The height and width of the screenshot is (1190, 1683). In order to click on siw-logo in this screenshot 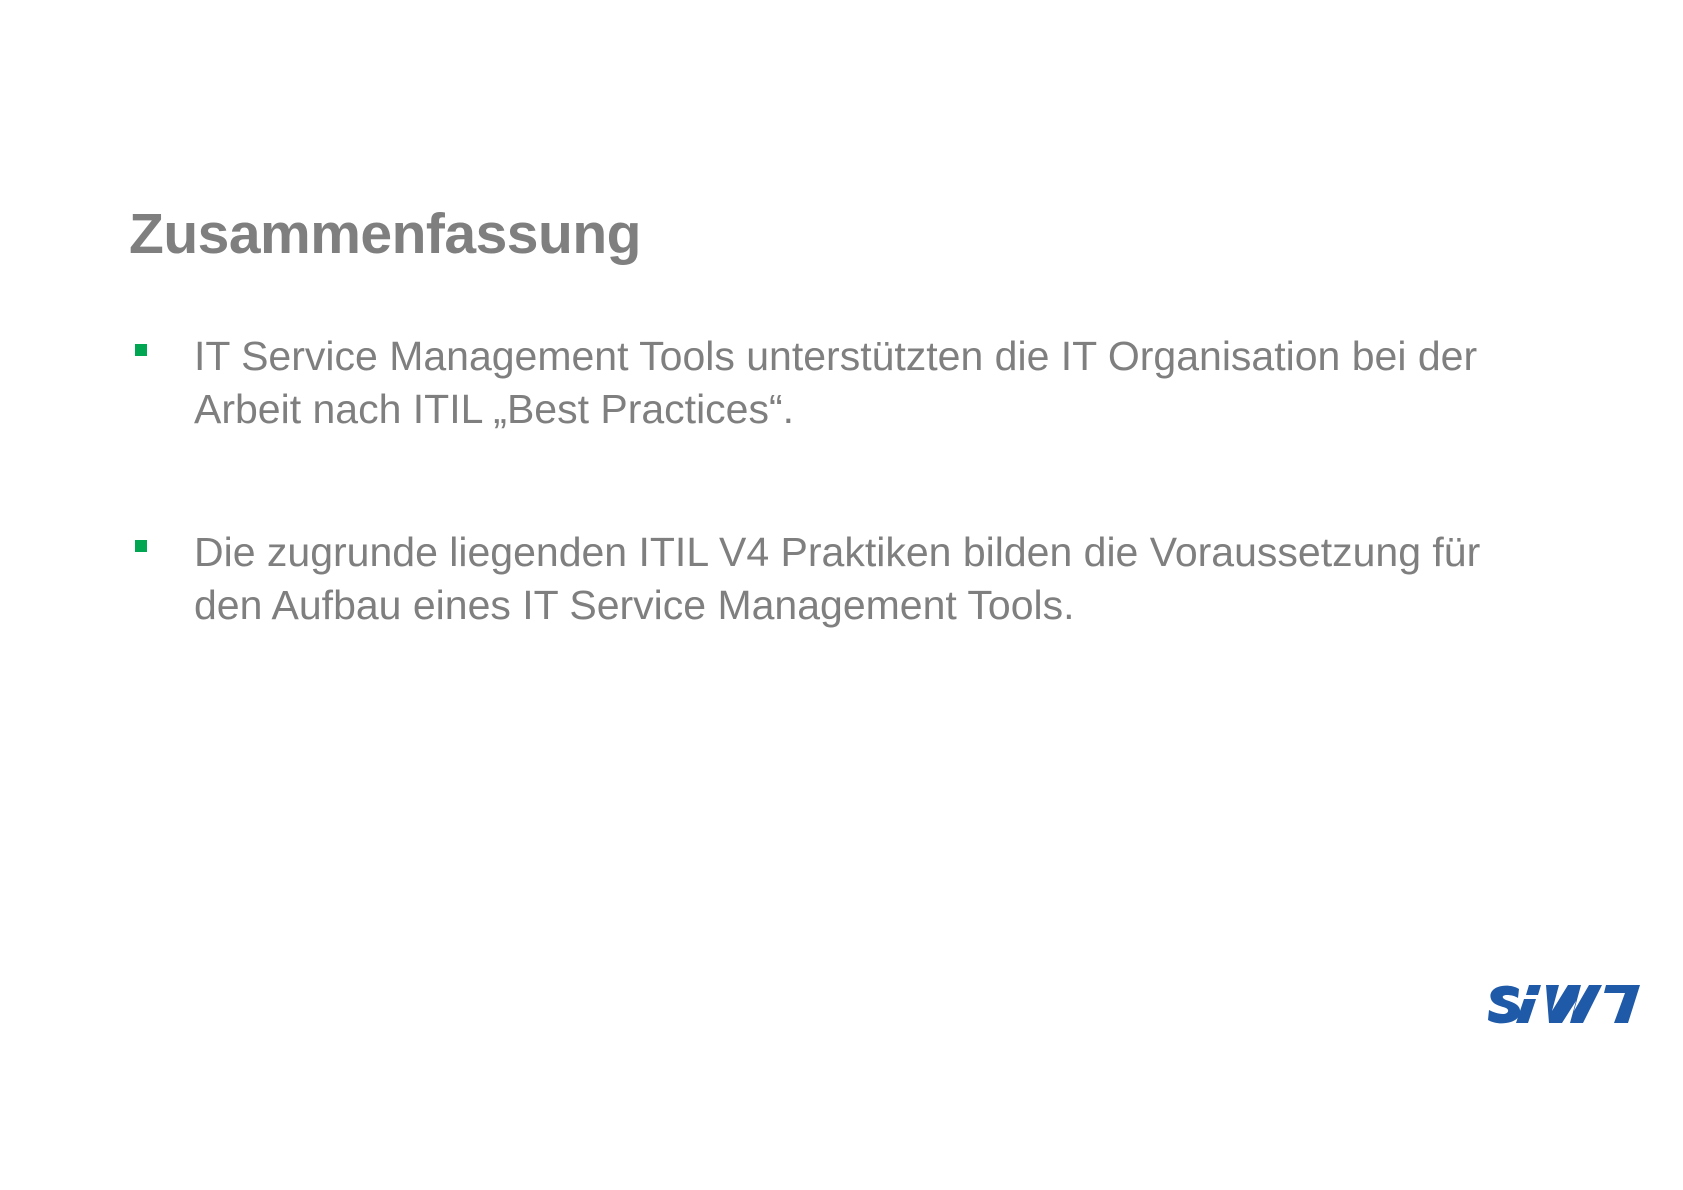, I will do `click(1564, 1004)`.